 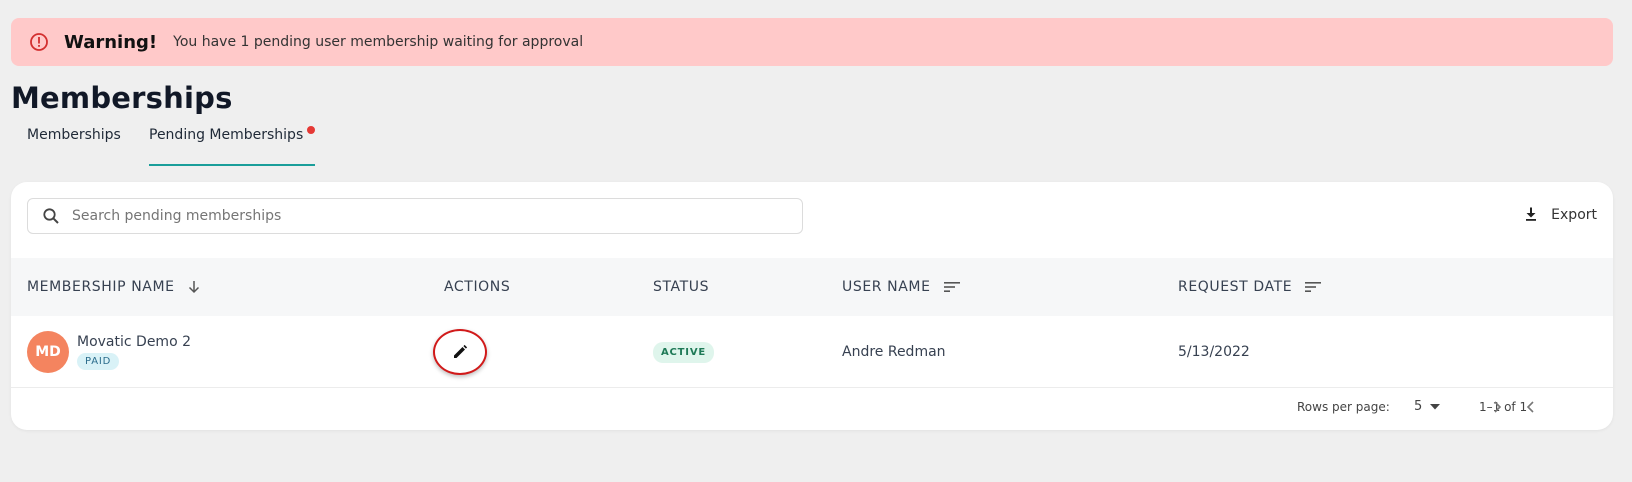 I want to click on user-name: Andre Redman, so click(x=894, y=352).